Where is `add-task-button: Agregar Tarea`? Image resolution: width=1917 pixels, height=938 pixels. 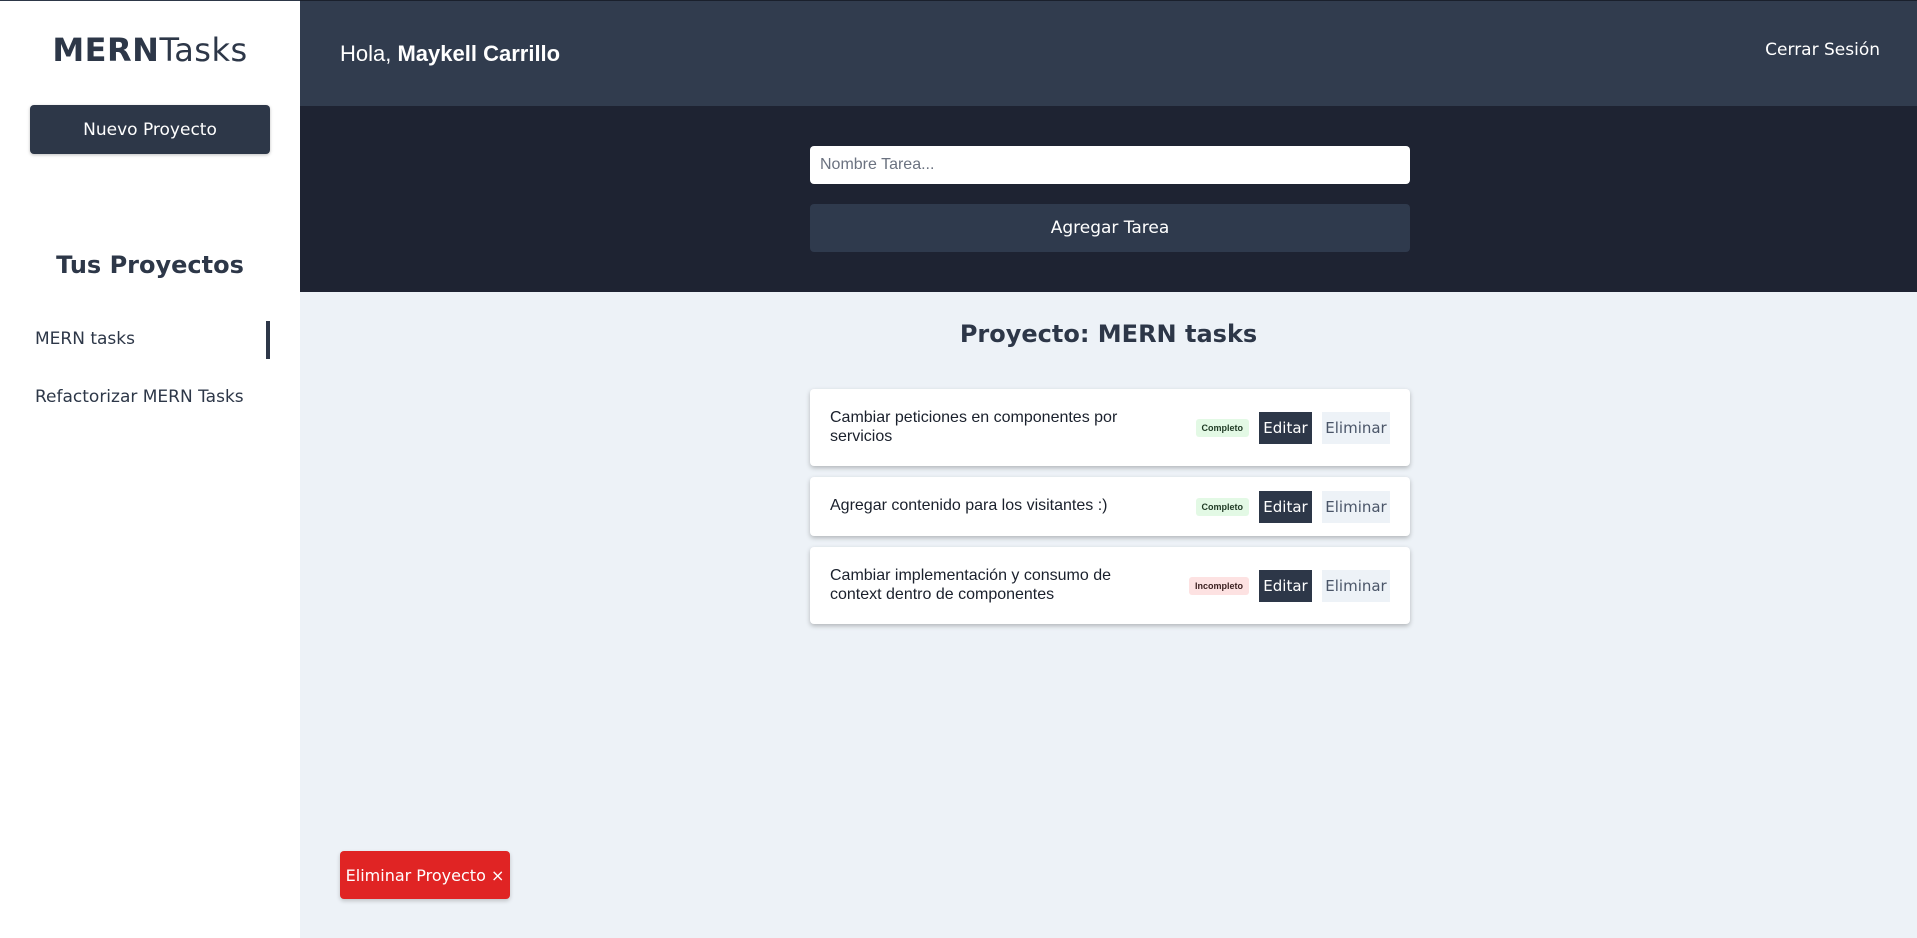
add-task-button: Agregar Tarea is located at coordinates (1110, 228).